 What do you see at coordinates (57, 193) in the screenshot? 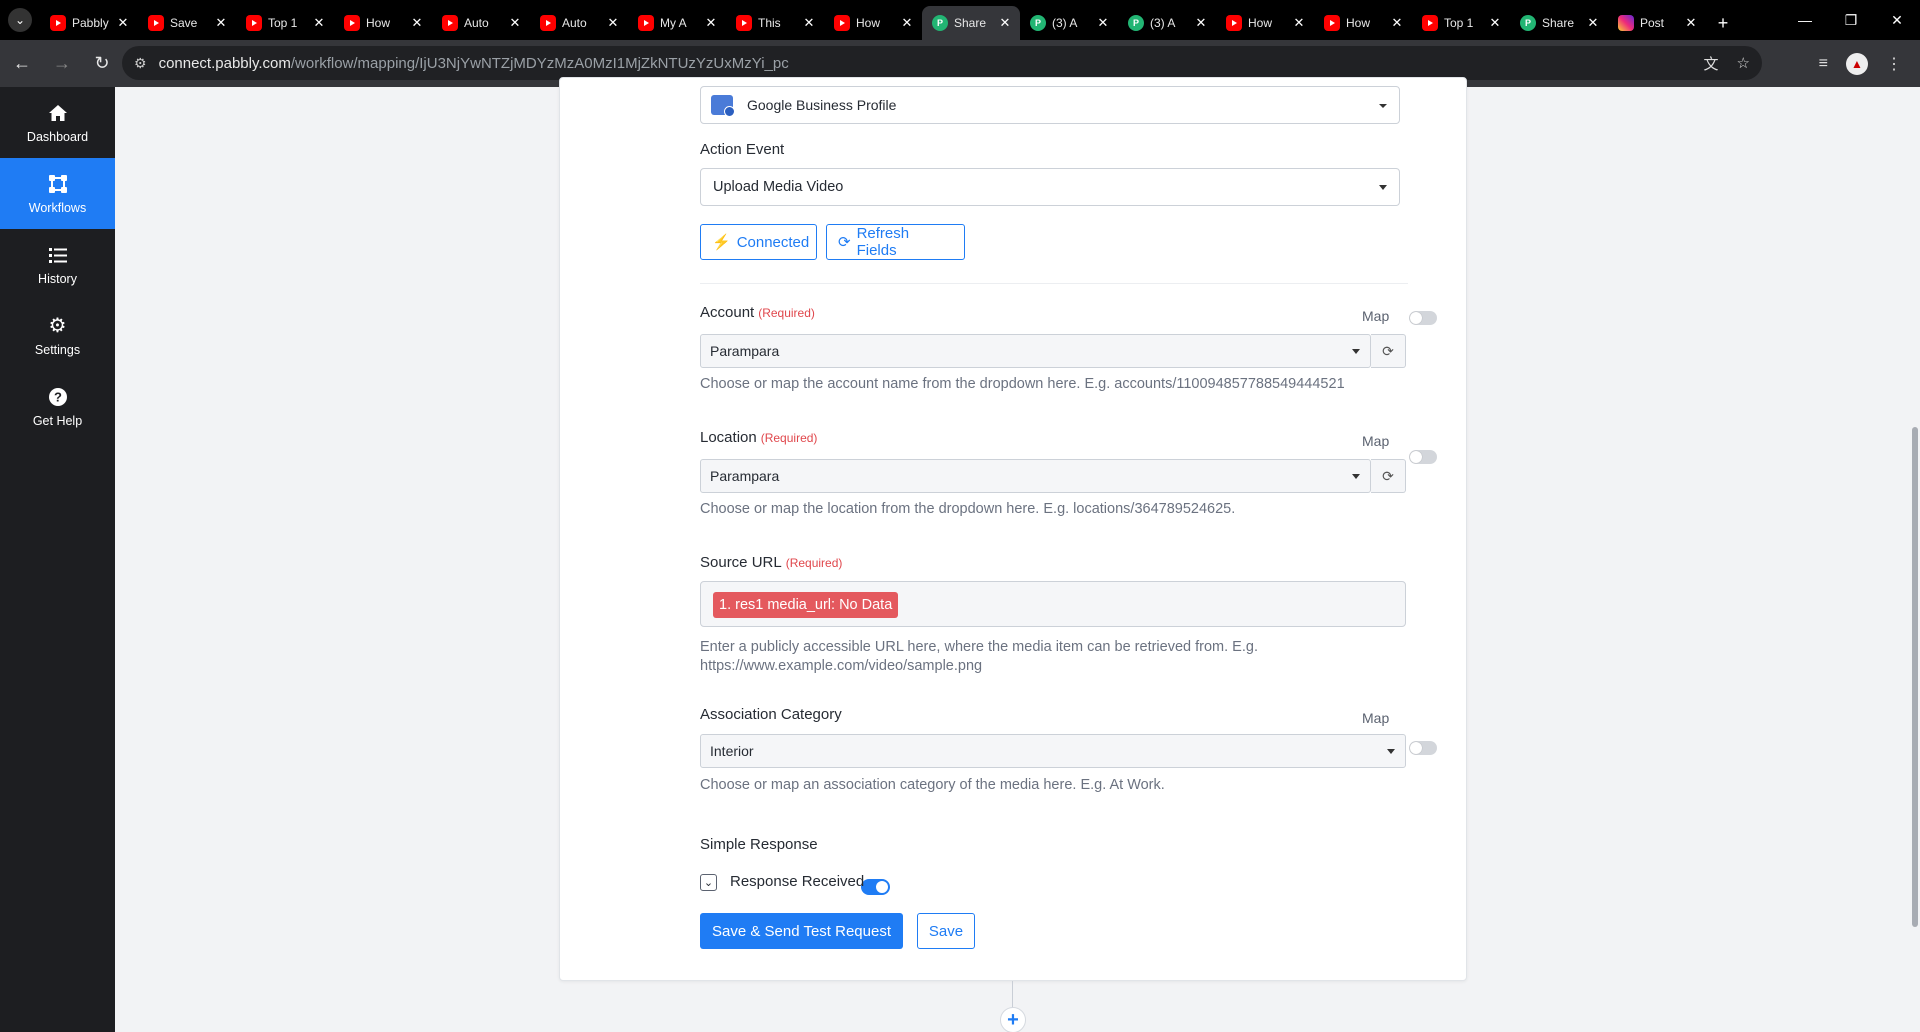
I see `sidebar-item-workflows: Workflows` at bounding box center [57, 193].